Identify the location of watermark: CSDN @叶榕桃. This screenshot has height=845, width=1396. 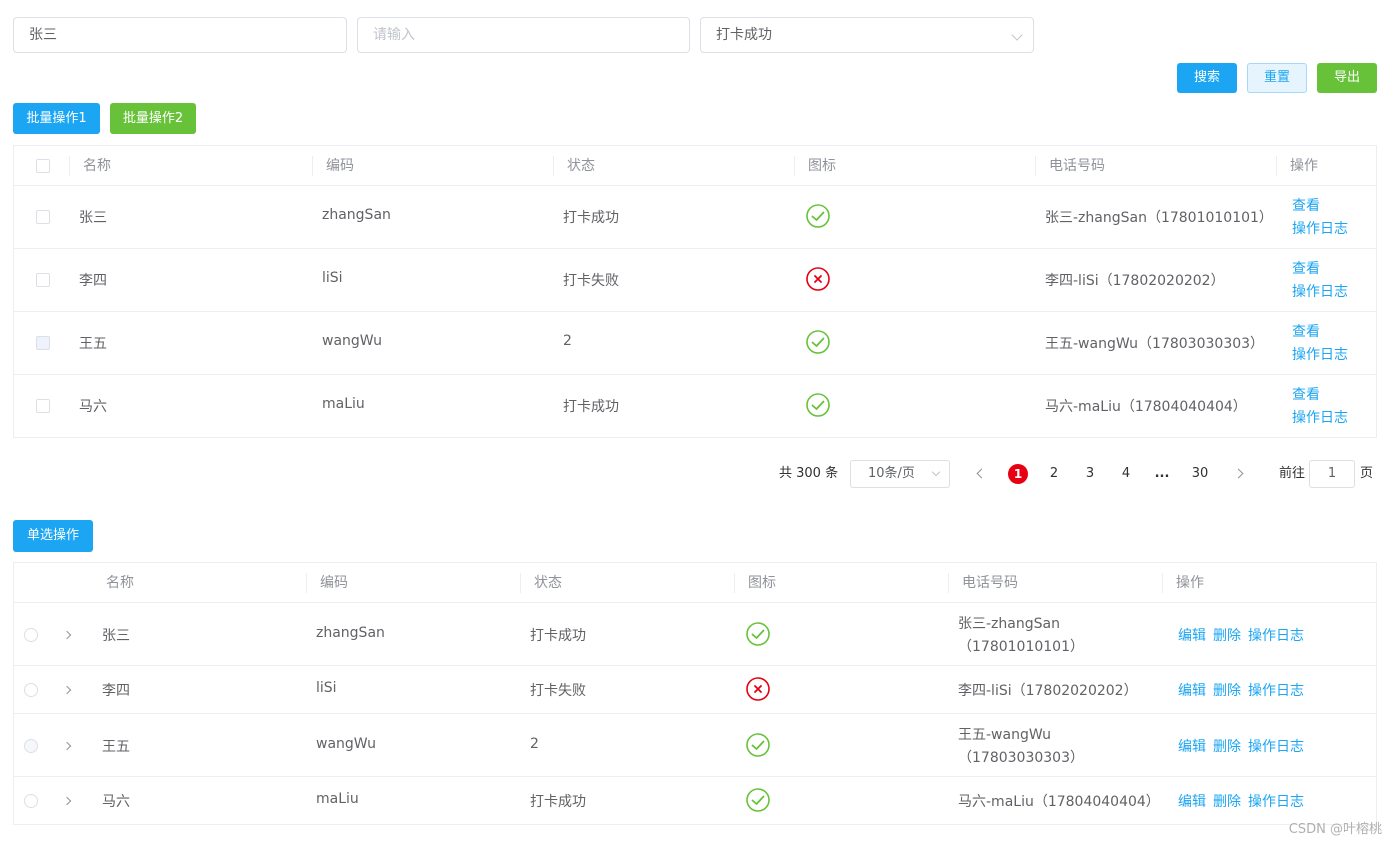
(1335, 829).